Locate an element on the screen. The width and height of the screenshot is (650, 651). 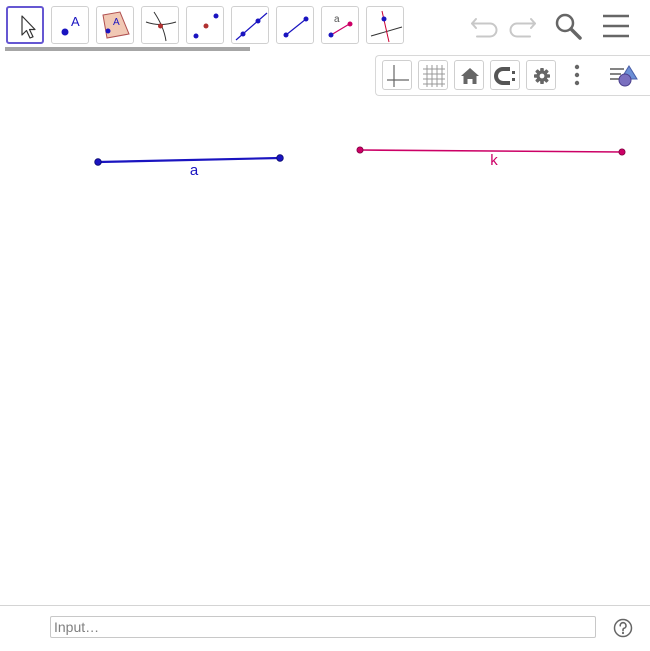
settings-icon is located at coordinates (542, 76).